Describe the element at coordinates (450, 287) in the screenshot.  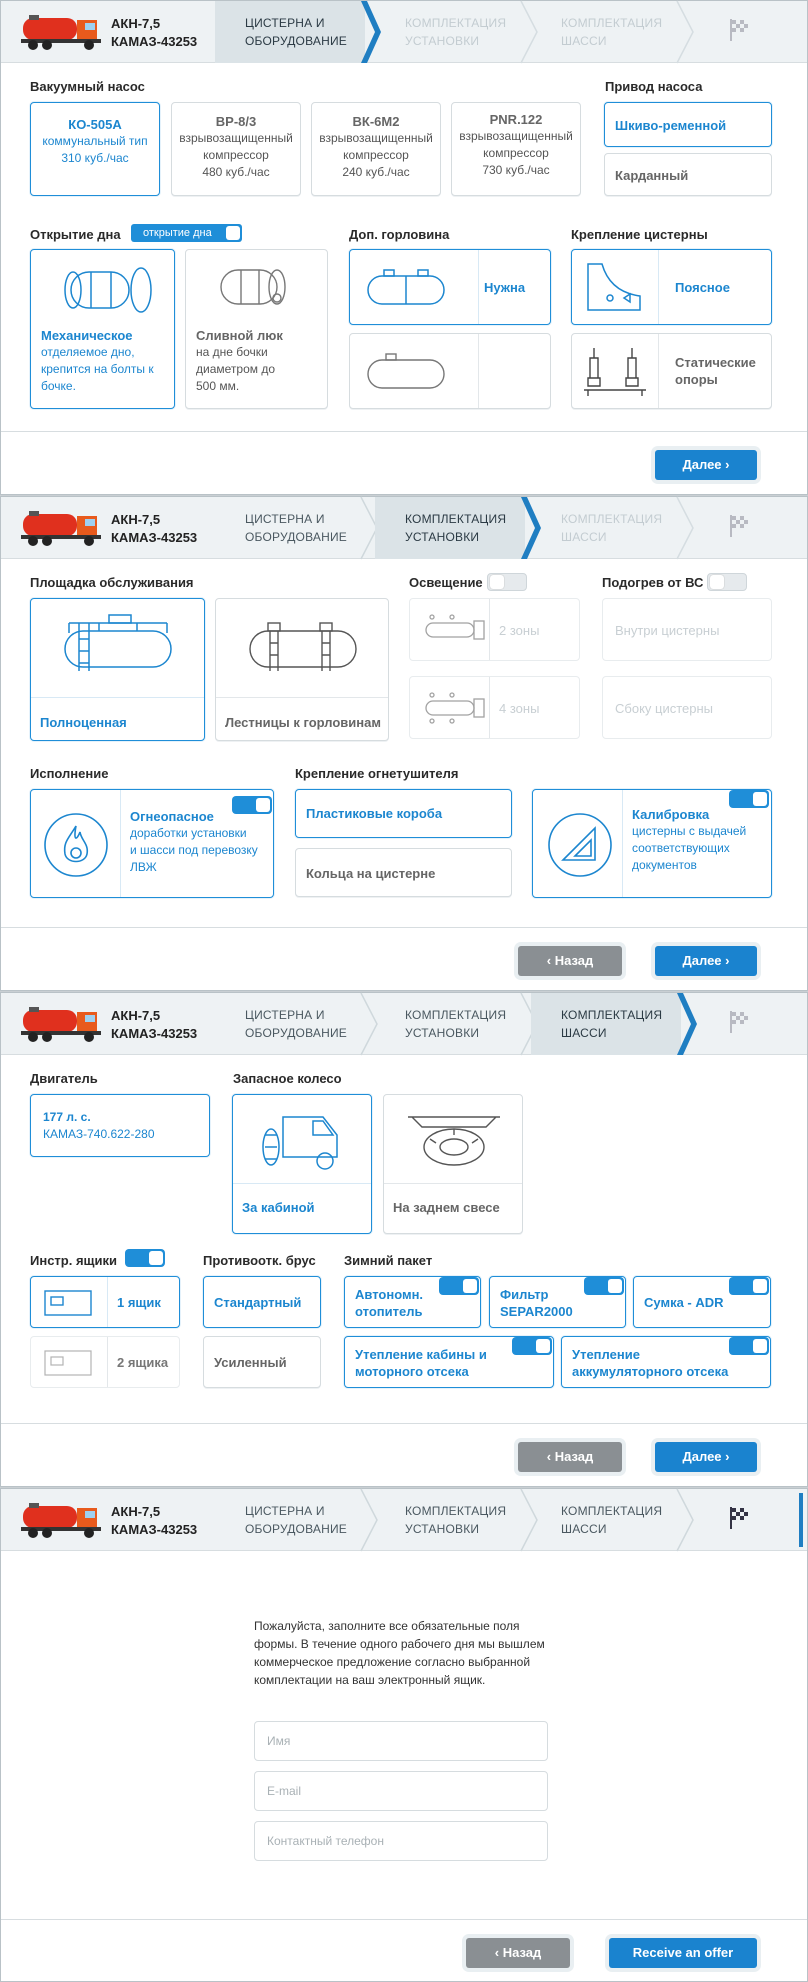
I see `neck-option-needed: Нужна` at that location.